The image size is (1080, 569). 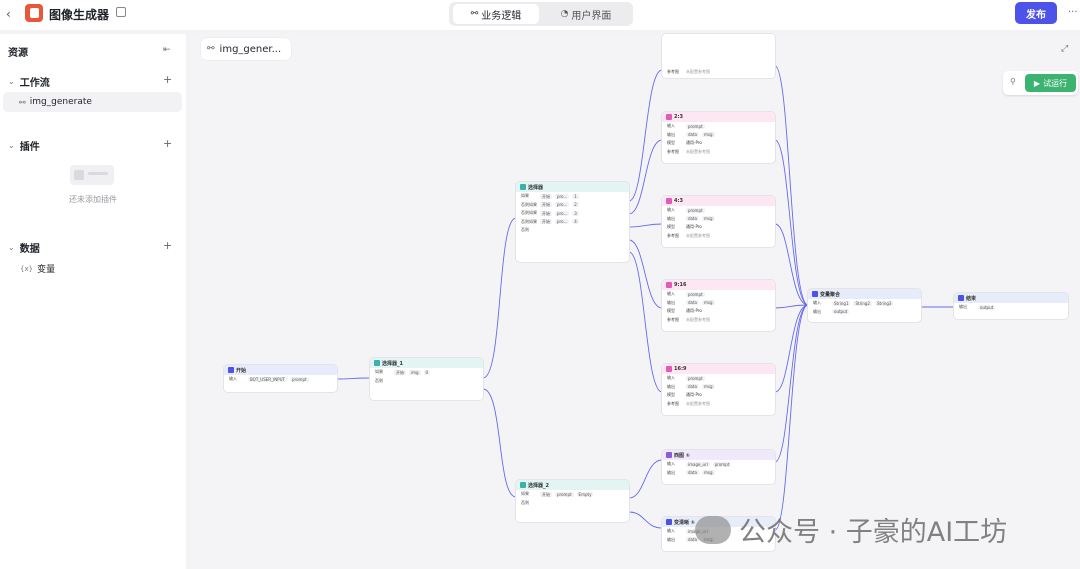 I want to click on node-title: 开始, so click(x=241, y=370).